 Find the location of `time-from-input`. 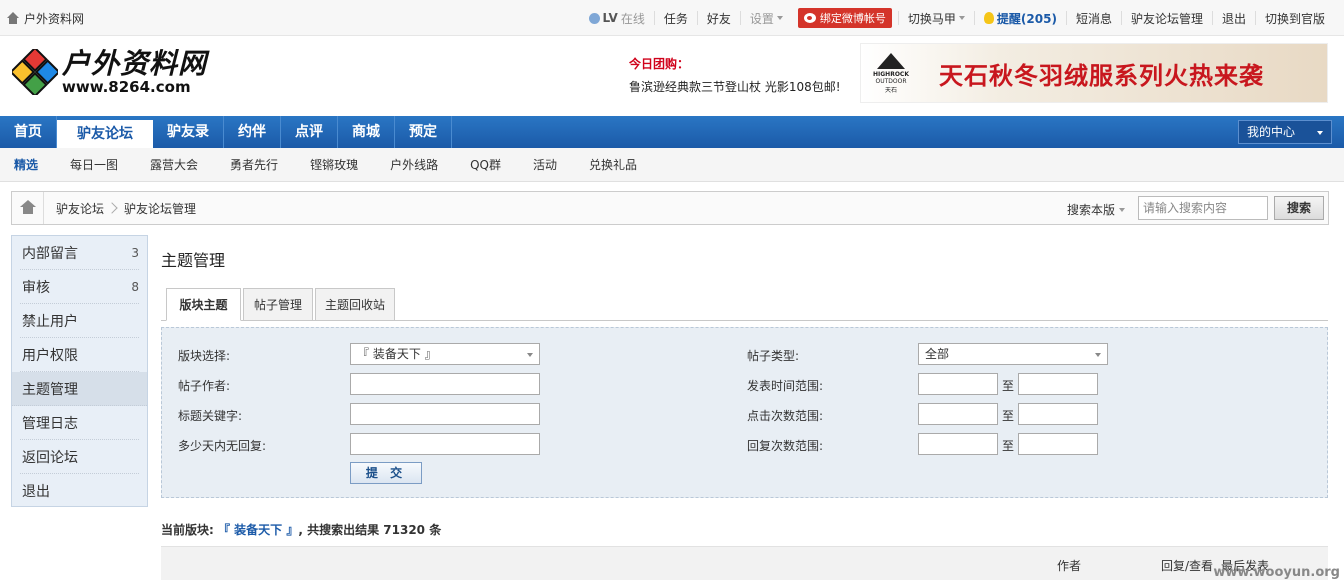

time-from-input is located at coordinates (958, 384).